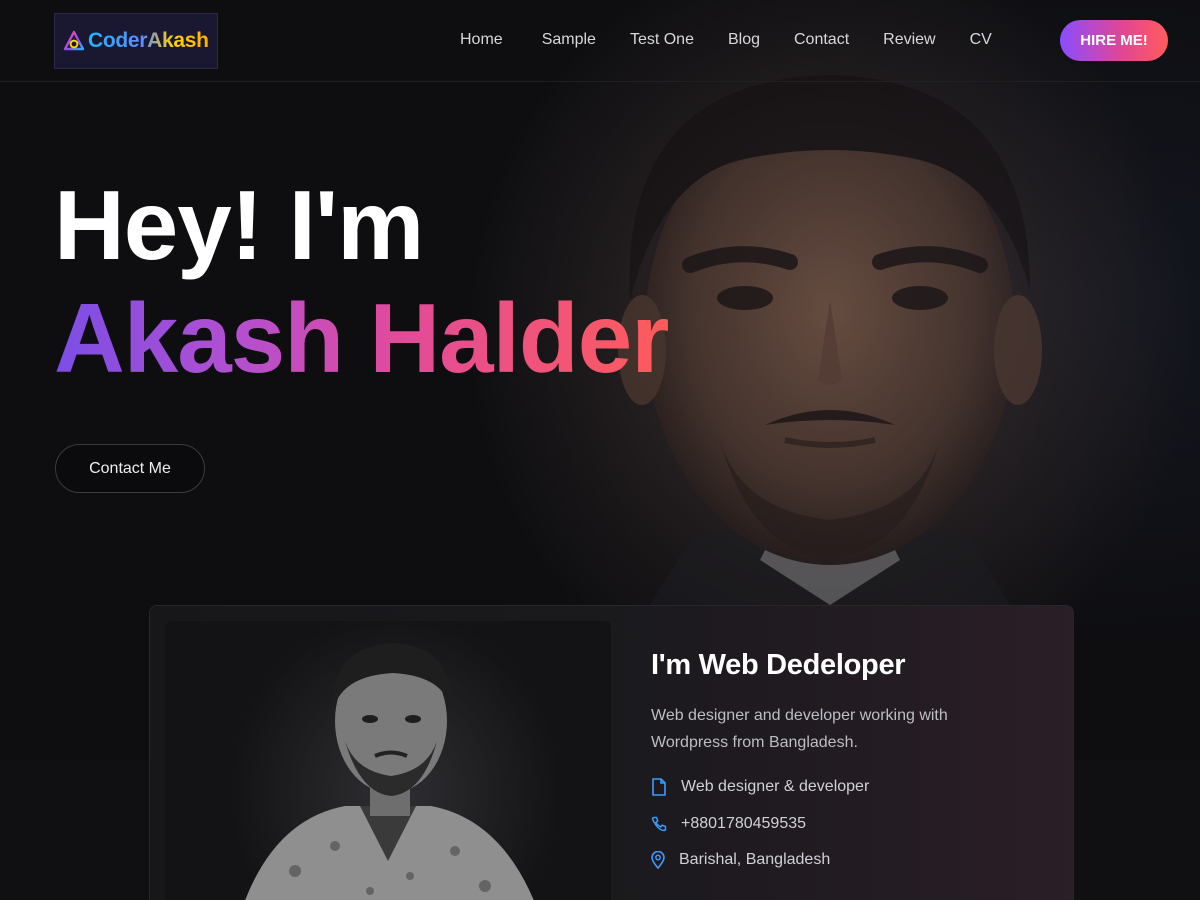  I want to click on logo-text: CoderAkash, so click(148, 40).